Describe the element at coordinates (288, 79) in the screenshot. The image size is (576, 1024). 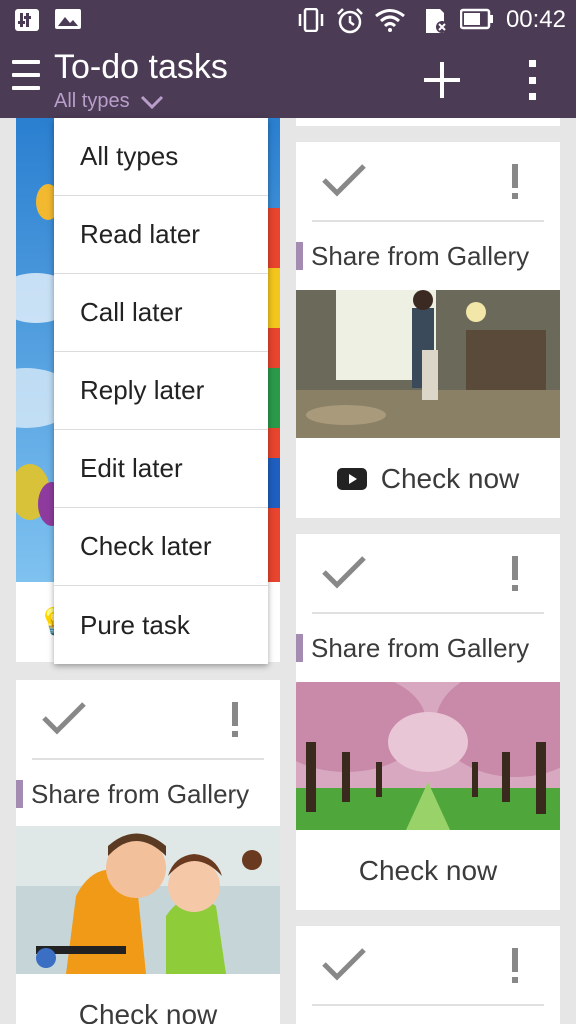
I see `app-bar: To-do tasks All types` at that location.